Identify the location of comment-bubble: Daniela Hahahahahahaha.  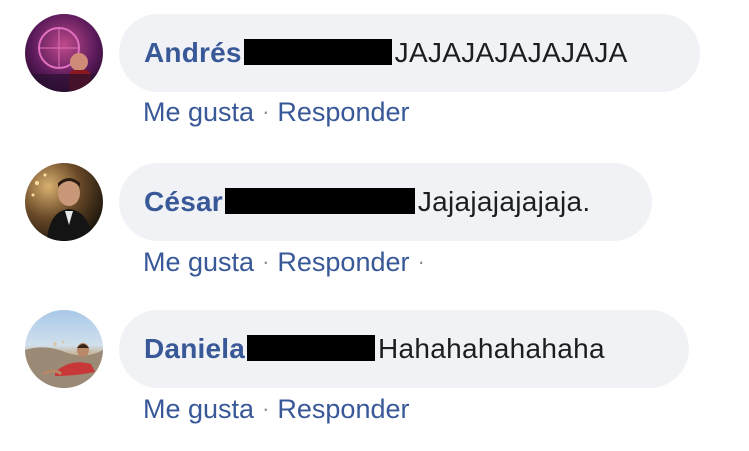
(404, 349).